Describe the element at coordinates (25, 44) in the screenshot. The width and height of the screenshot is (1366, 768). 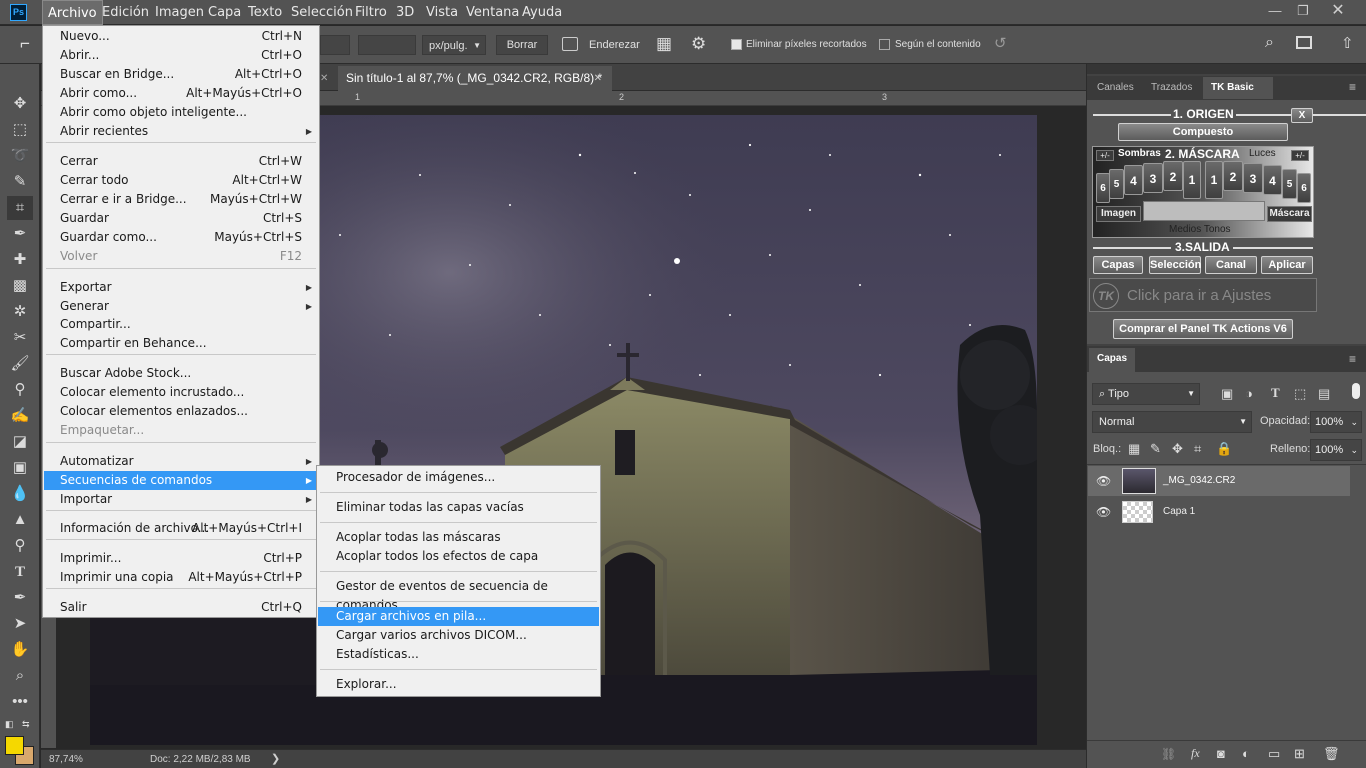
I see `crop-tool-icon: ⌐` at that location.